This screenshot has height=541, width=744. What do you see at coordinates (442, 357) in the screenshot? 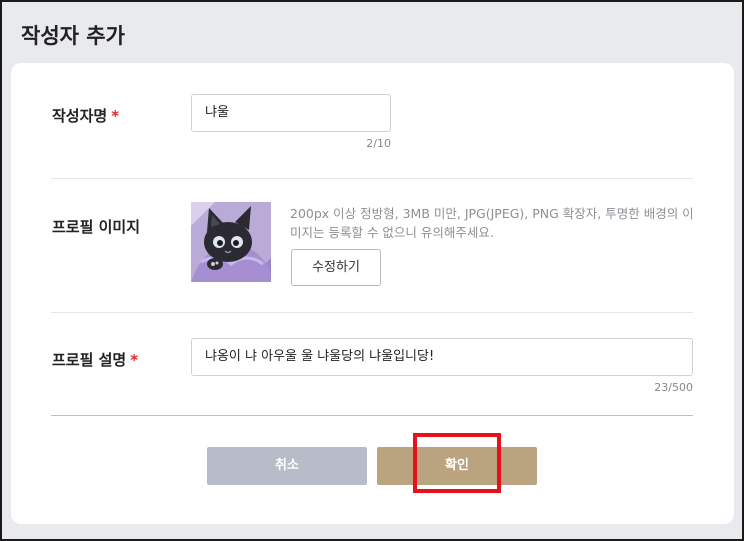
I see `profile-desc-input: 냐옹이 냐 아우울 울 냐울당의 냐울입니당!` at bounding box center [442, 357].